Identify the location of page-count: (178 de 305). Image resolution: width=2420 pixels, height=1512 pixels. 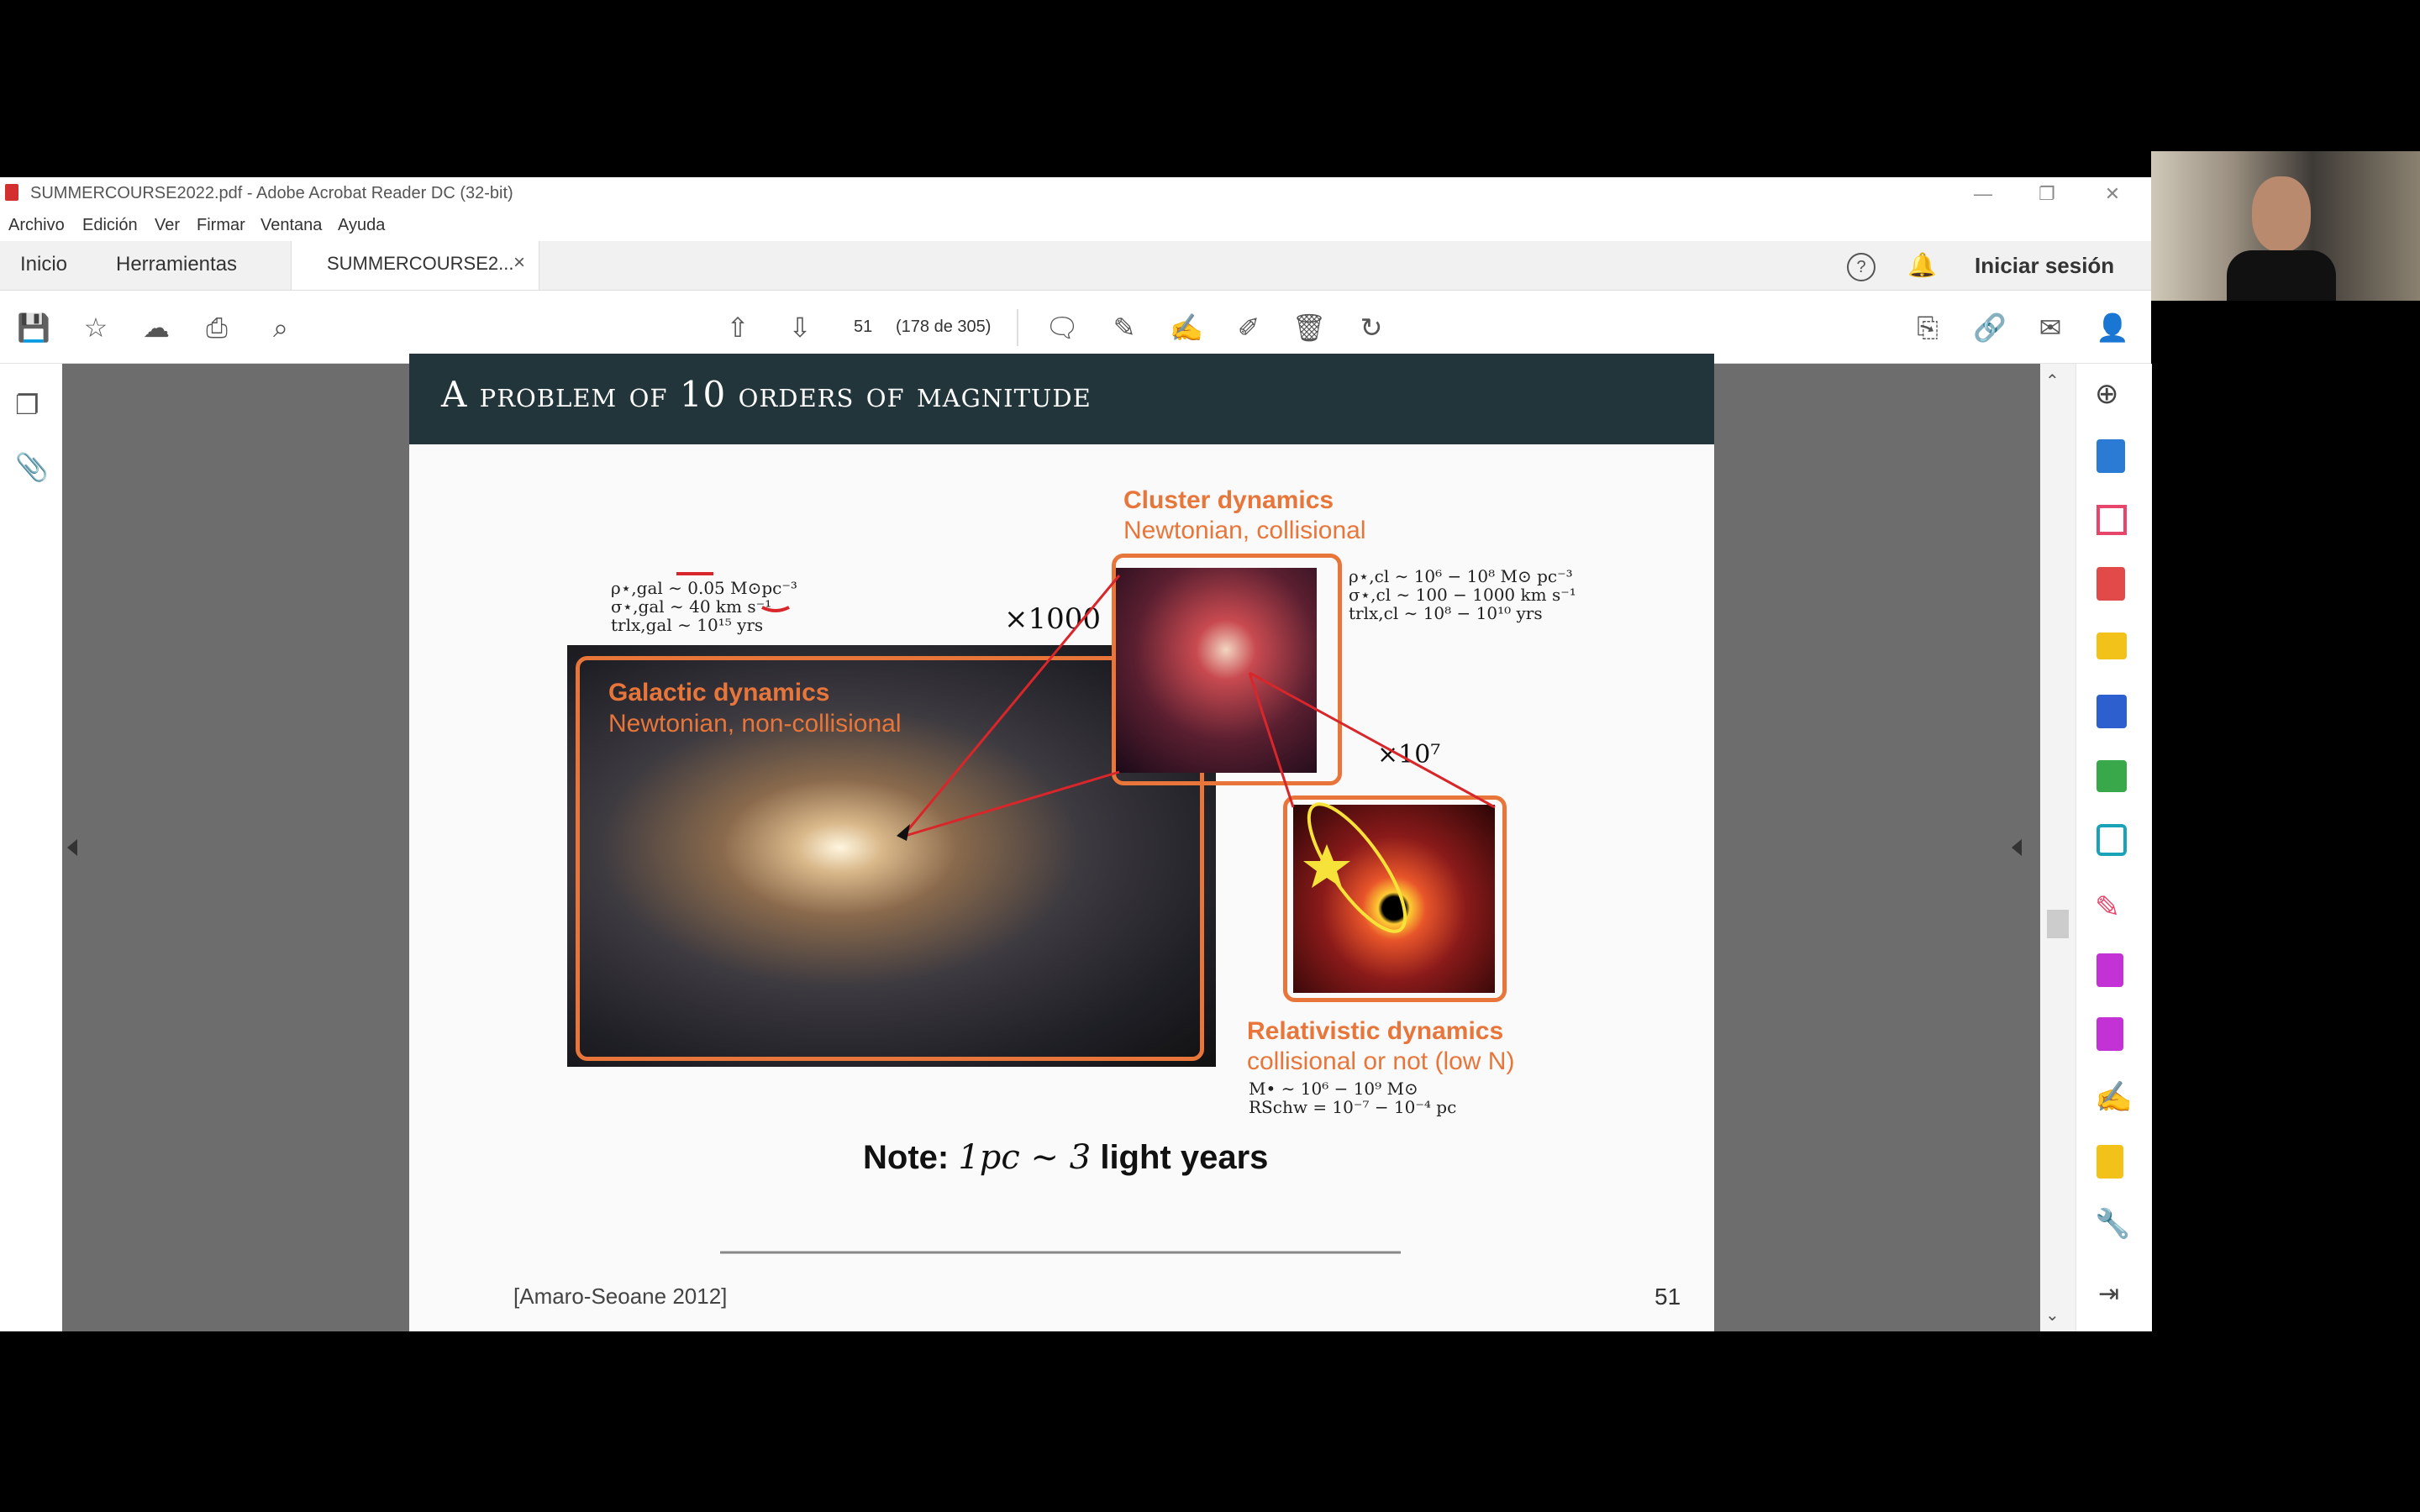
(944, 327).